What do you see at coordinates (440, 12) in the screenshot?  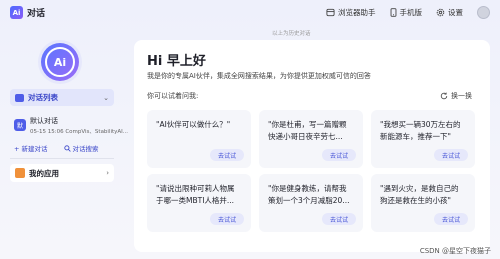 I see `gear-icon` at bounding box center [440, 12].